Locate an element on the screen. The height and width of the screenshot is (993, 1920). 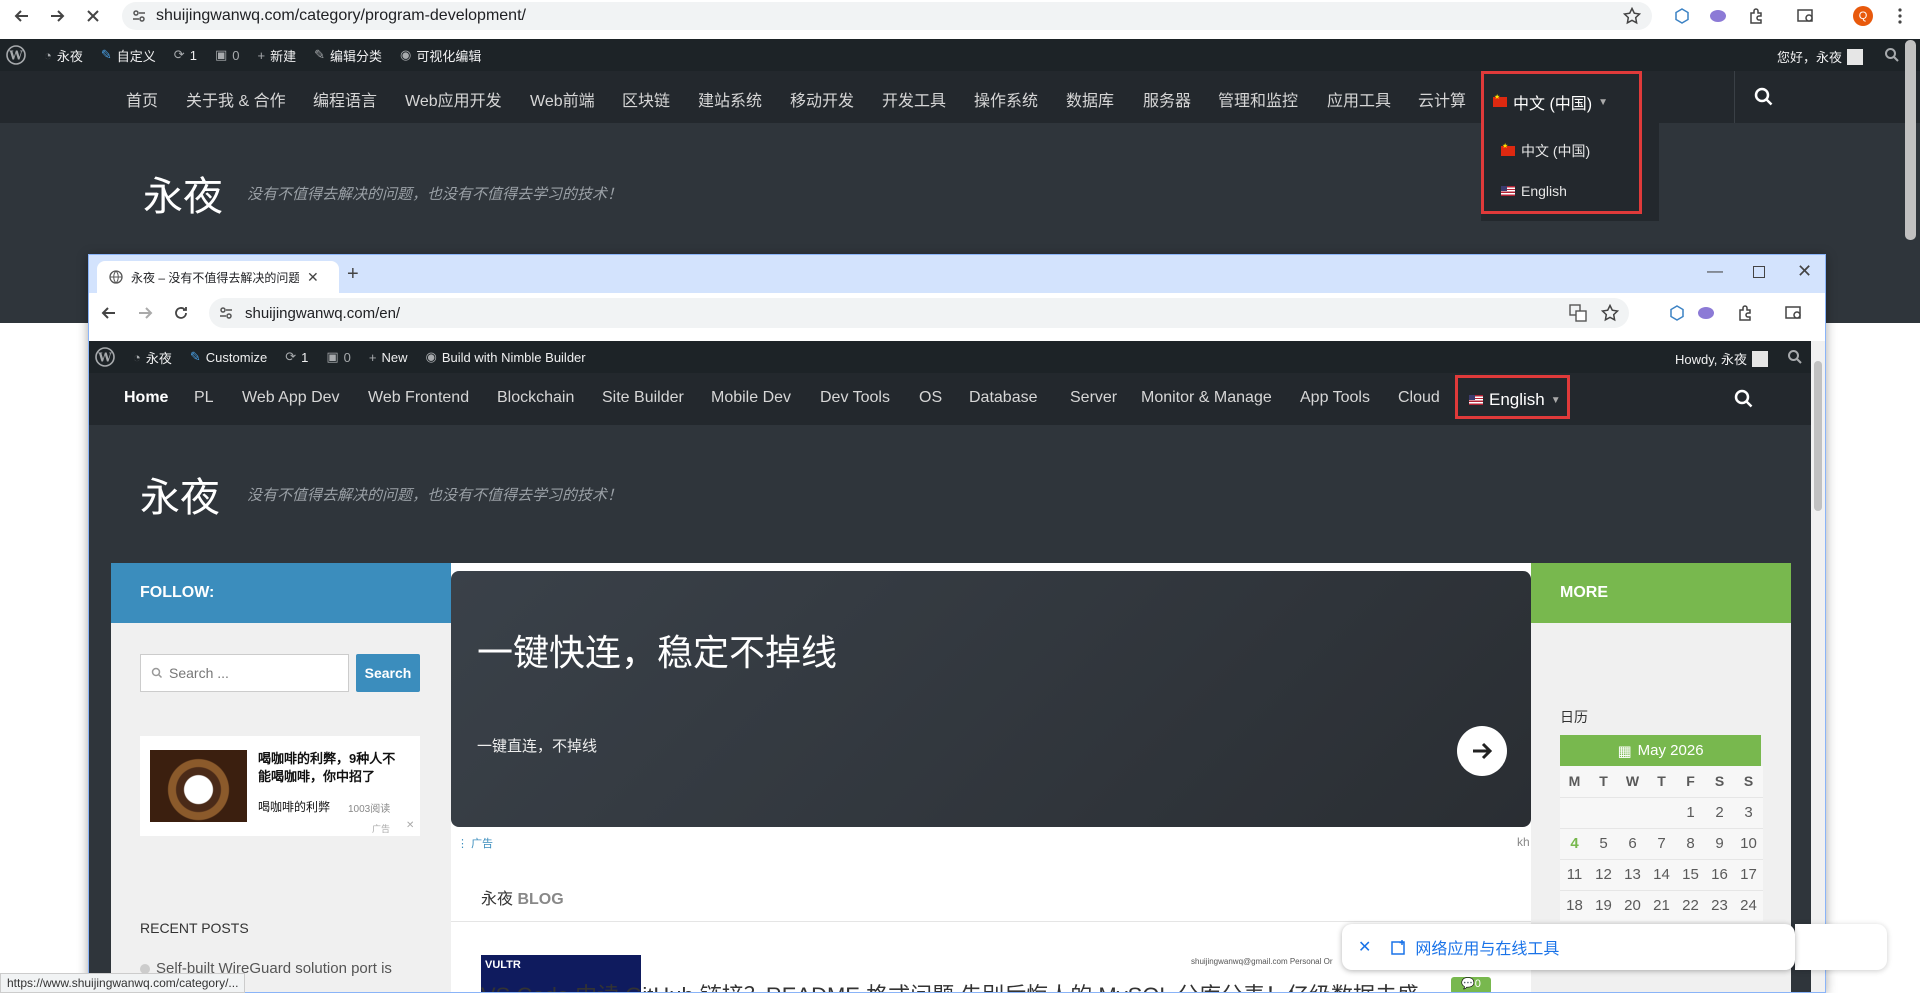
outer-nav-item: 关于我 & 合作 is located at coordinates (236, 99).